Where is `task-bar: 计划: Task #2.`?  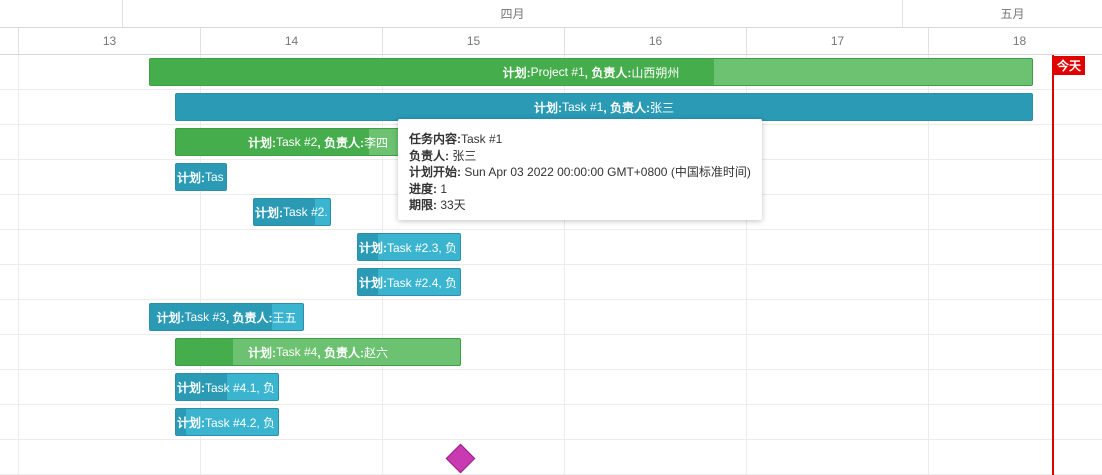 task-bar: 计划: Task #2. is located at coordinates (292, 212).